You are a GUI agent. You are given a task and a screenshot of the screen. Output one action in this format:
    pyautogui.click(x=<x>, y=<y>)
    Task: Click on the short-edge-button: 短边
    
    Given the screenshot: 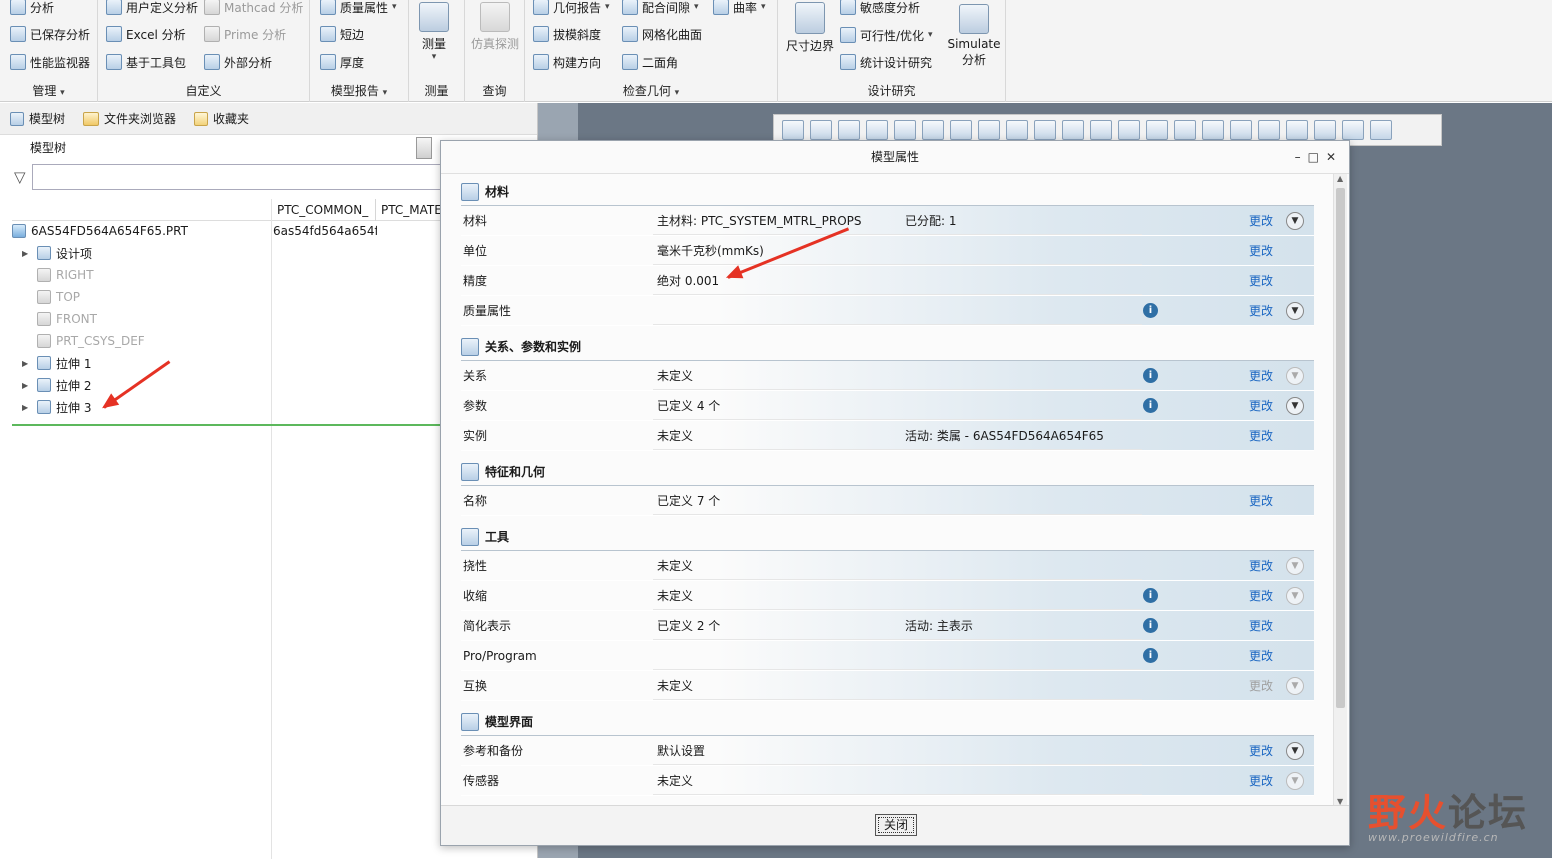 What is the action you would take?
    pyautogui.click(x=342, y=34)
    